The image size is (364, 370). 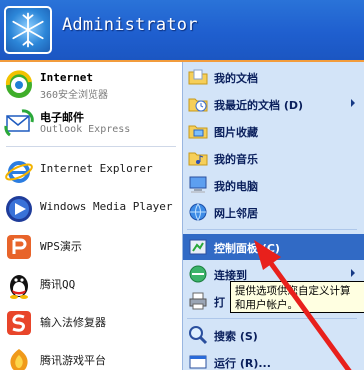 What do you see at coordinates (198, 335) in the screenshot?
I see `search-icon` at bounding box center [198, 335].